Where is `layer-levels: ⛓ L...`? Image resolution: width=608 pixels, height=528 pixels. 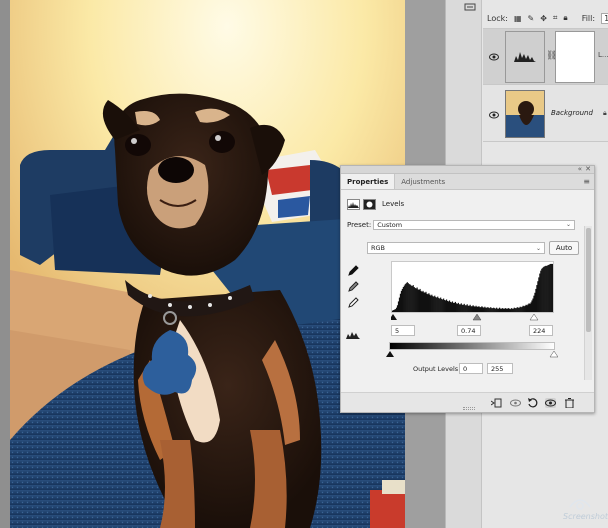 layer-levels: ⛓ L... is located at coordinates (545, 56).